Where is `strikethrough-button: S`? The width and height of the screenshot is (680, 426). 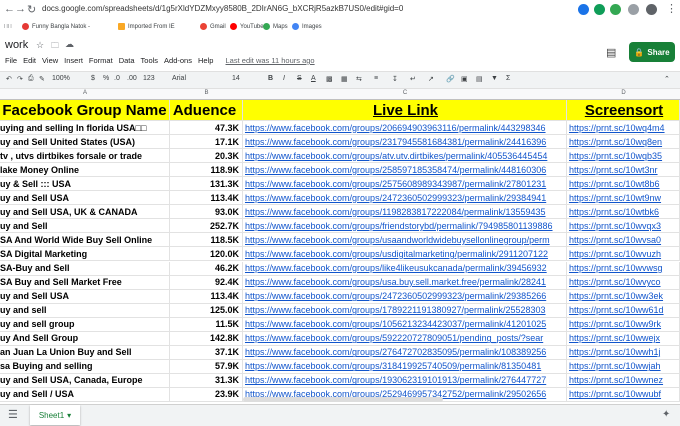 strikethrough-button: S is located at coordinates (299, 78).